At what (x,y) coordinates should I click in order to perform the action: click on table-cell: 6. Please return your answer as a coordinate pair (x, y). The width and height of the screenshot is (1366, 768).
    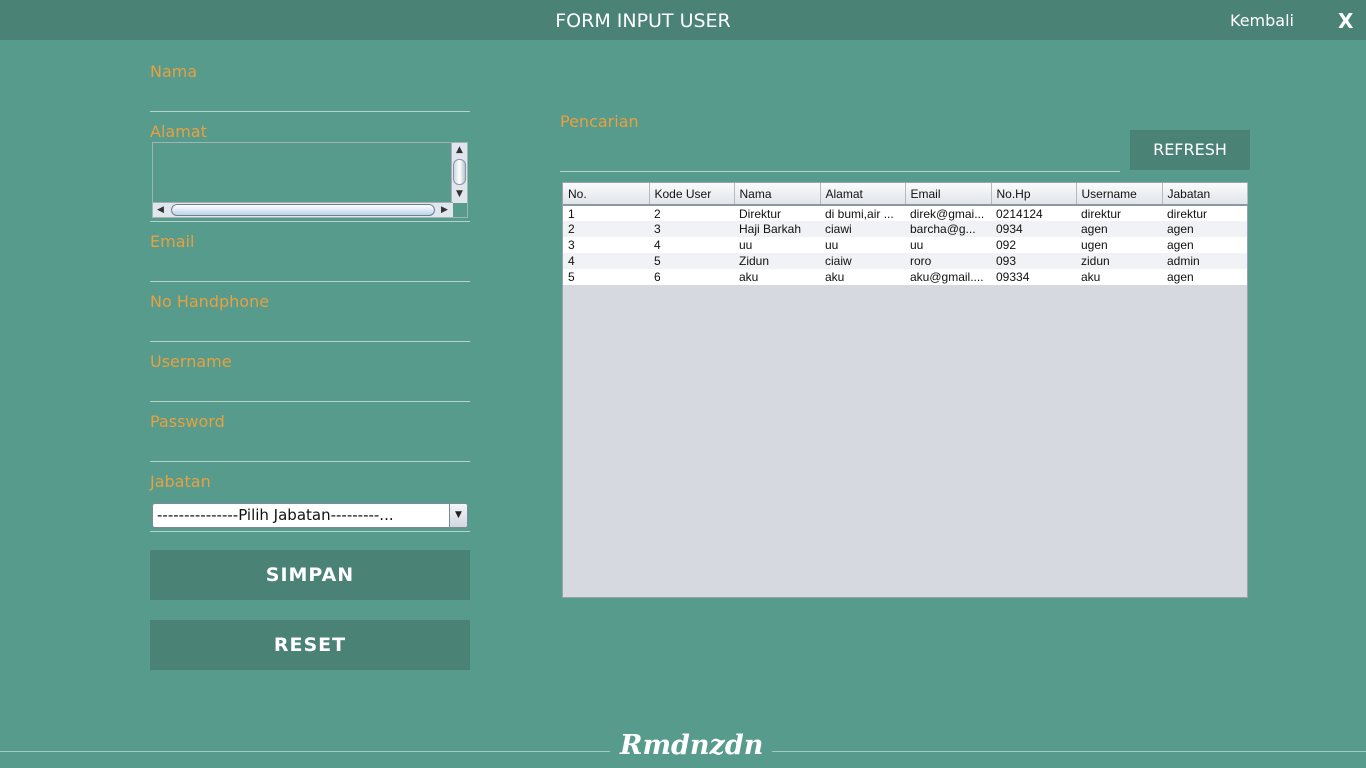
    Looking at the image, I should click on (691, 277).